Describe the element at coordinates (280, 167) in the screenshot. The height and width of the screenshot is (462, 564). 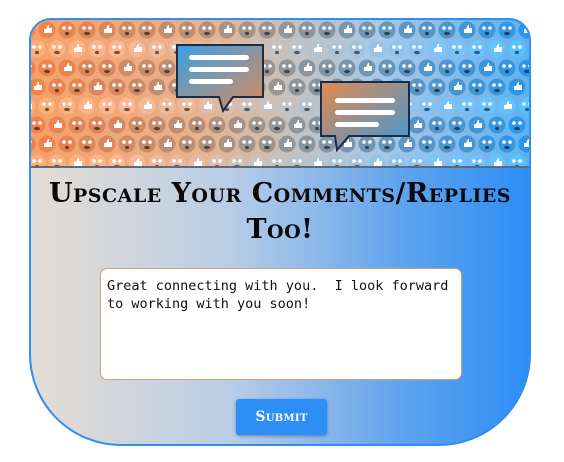
I see `banner-divider` at that location.